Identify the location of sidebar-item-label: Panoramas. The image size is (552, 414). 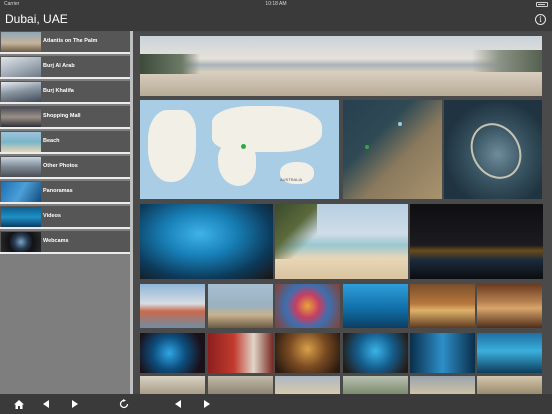
(58, 191).